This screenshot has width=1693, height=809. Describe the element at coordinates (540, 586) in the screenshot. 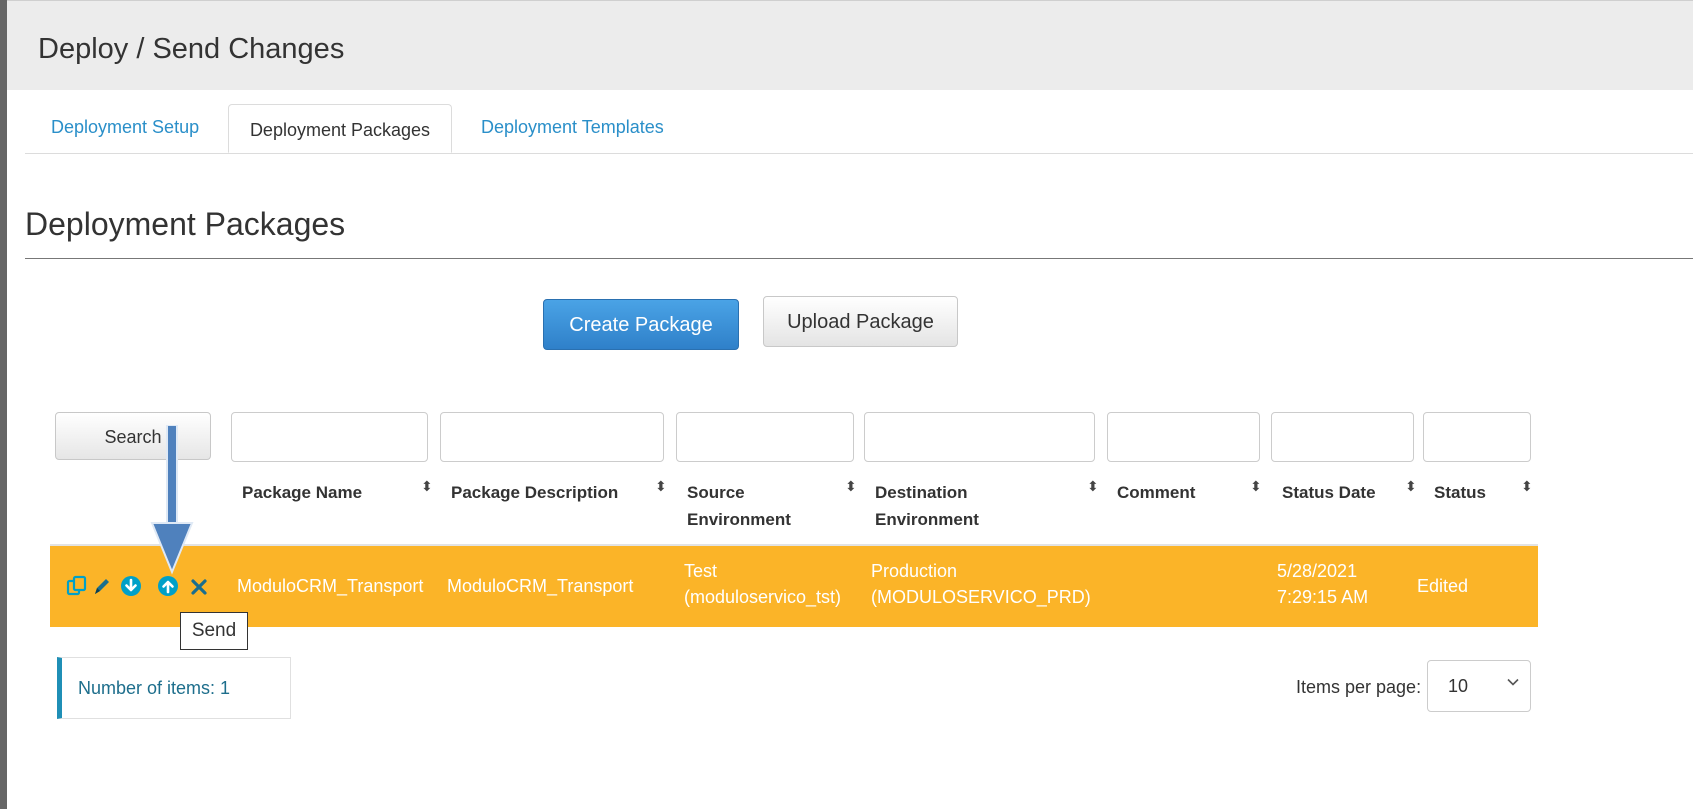

I see `cell-package-description: ModuloCRM_Transport` at that location.